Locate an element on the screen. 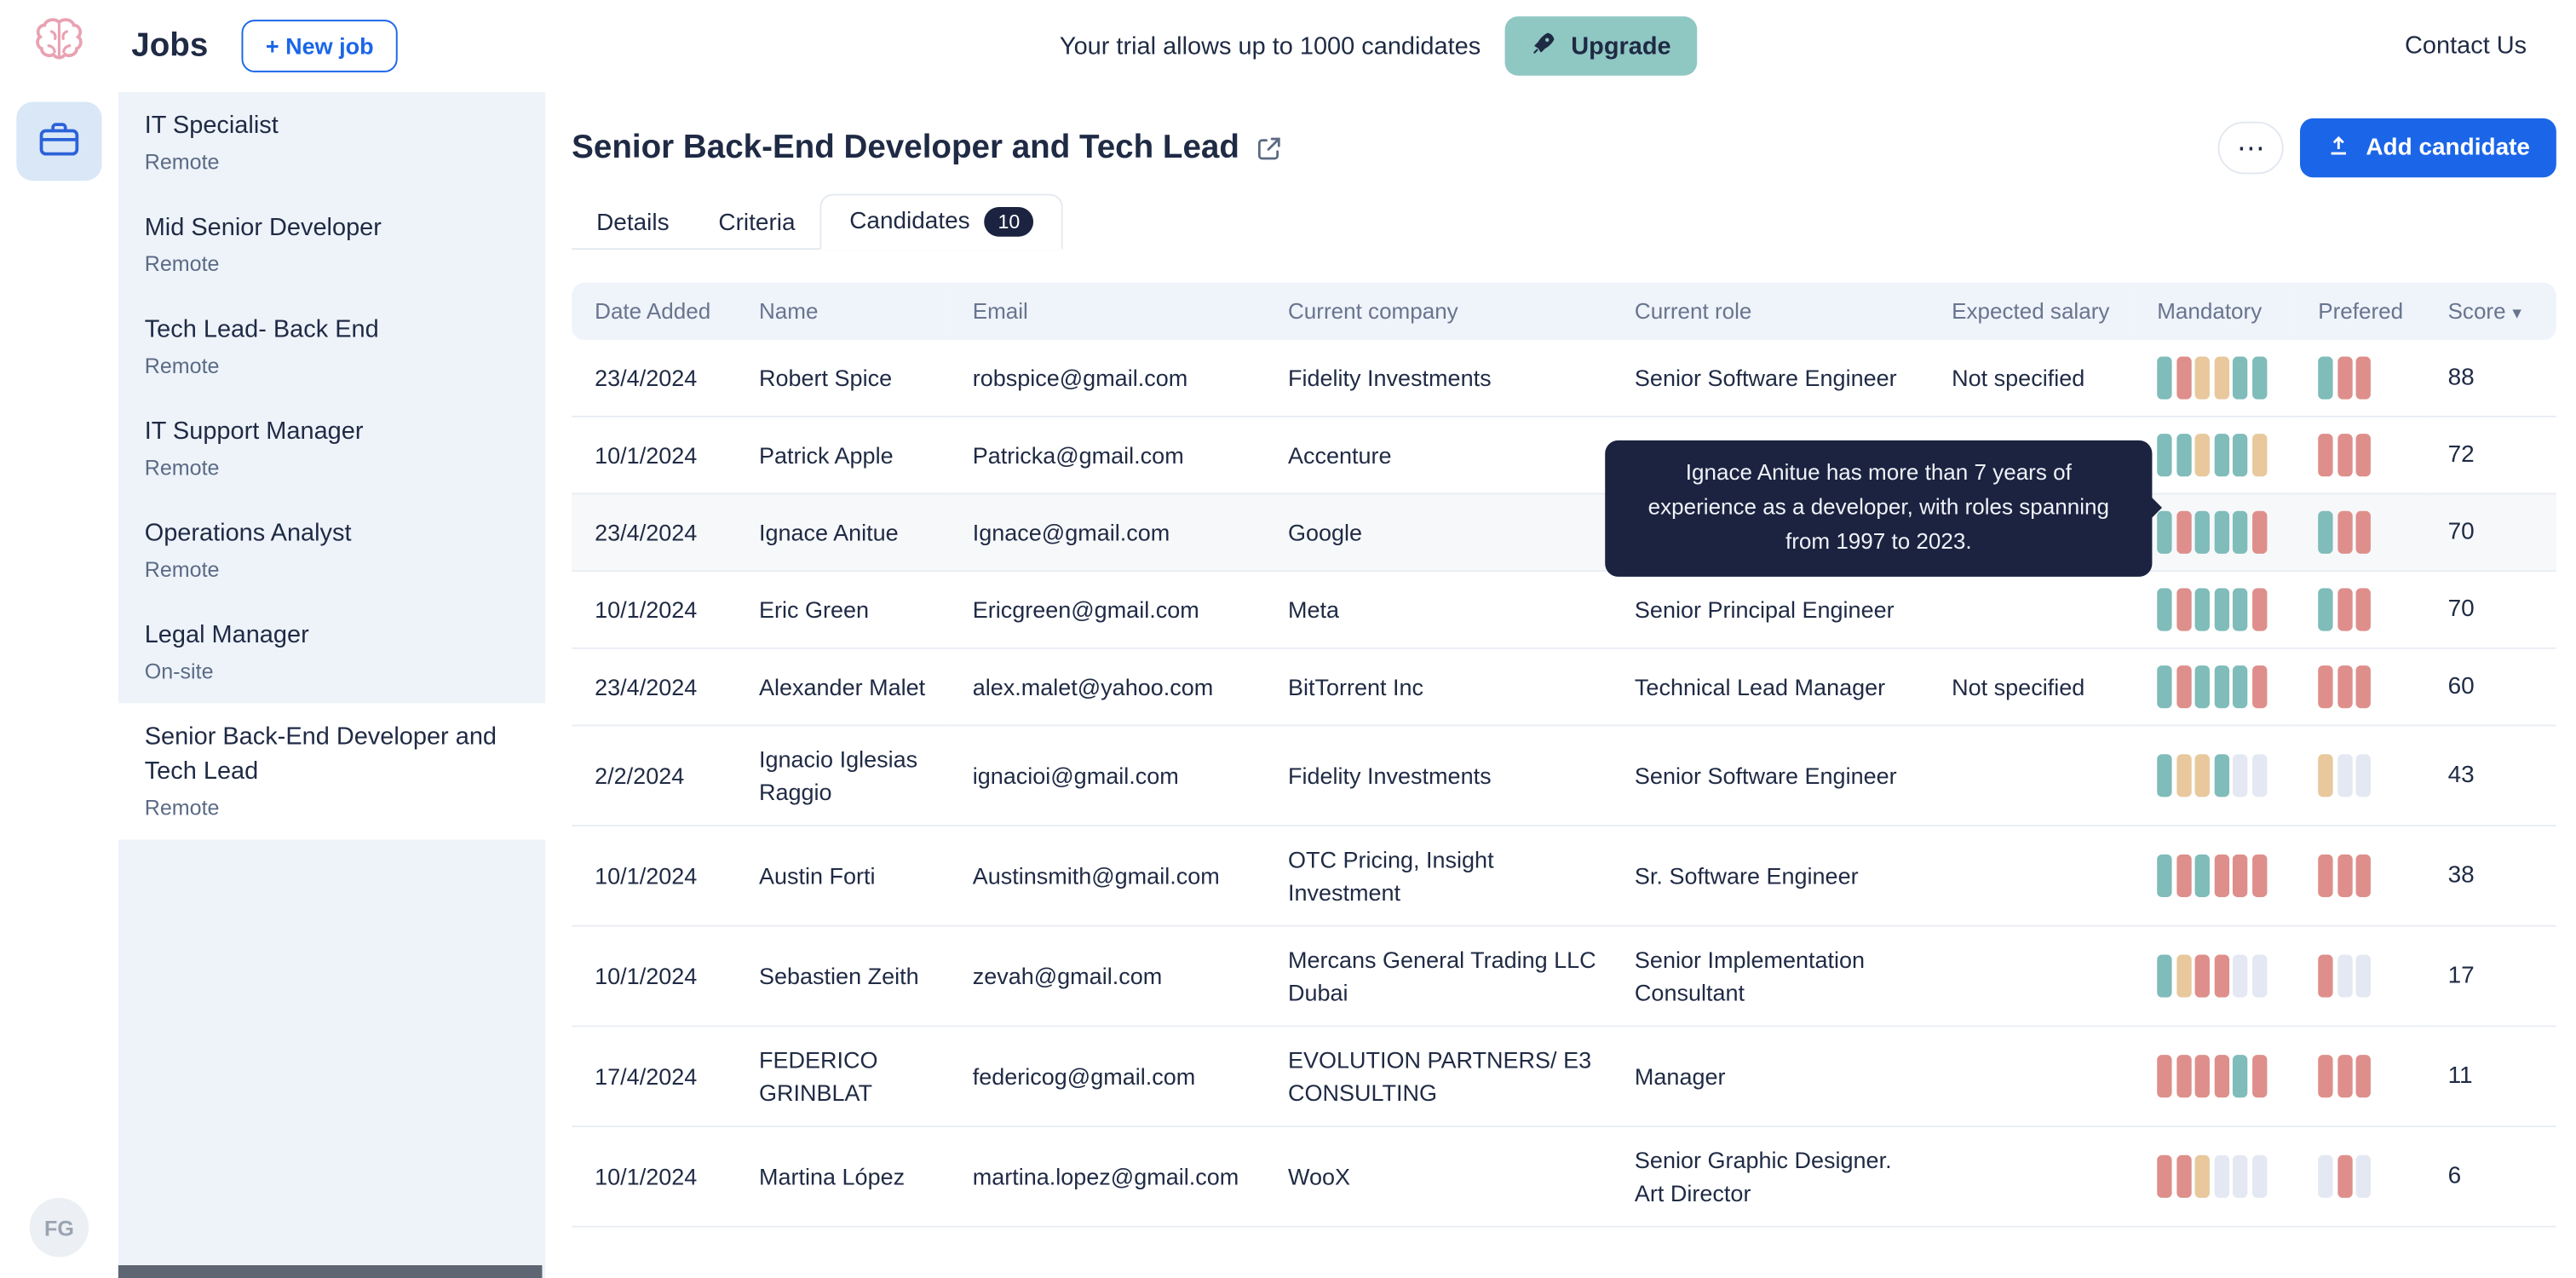  tab-candidates: Candidates 10 is located at coordinates (941, 222).